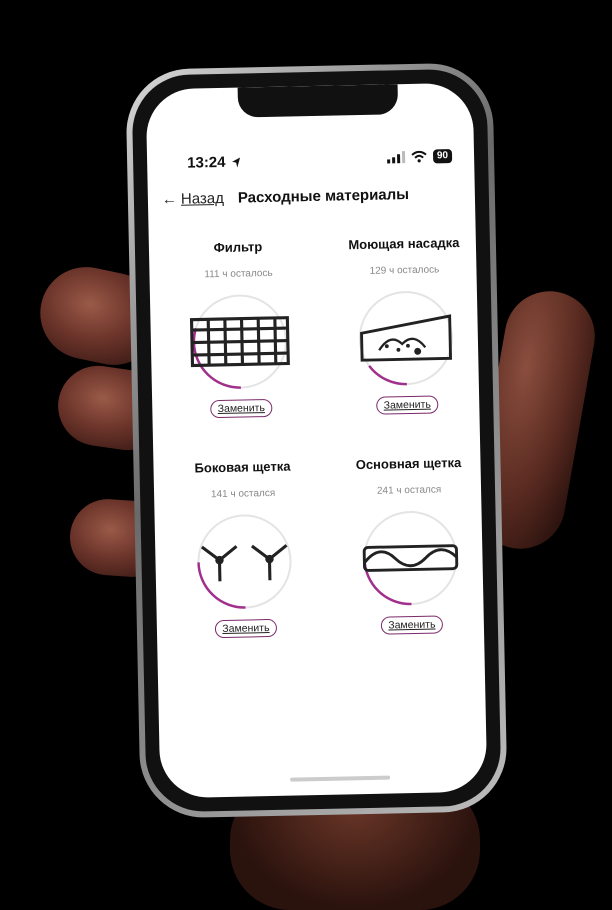 Image resolution: width=612 pixels, height=910 pixels. Describe the element at coordinates (419, 157) in the screenshot. I see `wifi-icon` at that location.